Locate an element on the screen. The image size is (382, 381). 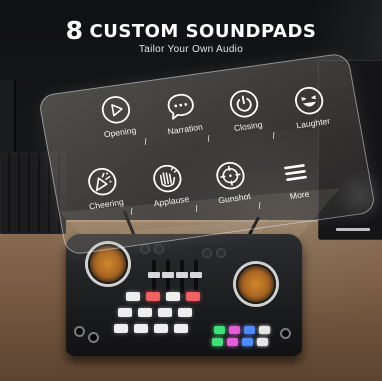
headline-text: CUSTOM SOUNDPADS is located at coordinates (203, 31).